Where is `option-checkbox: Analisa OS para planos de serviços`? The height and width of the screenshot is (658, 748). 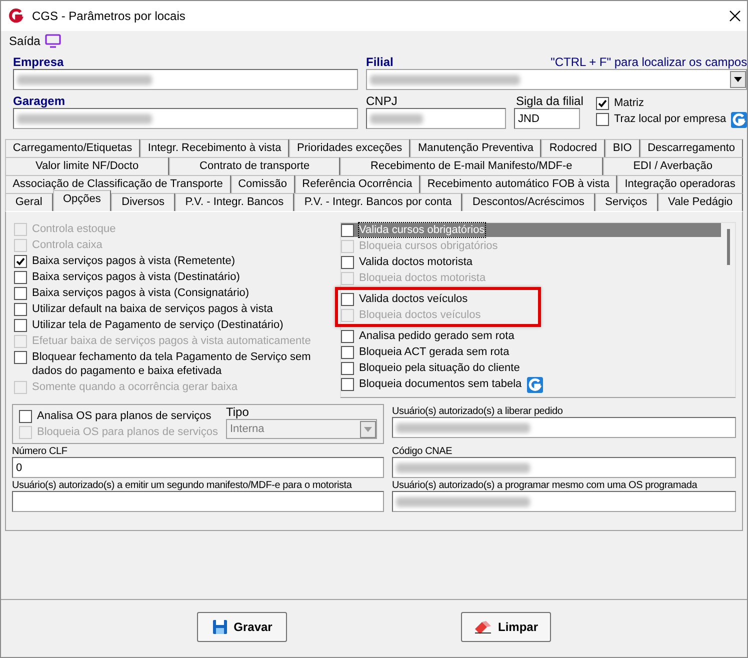 option-checkbox: Analisa OS para planos de serviços is located at coordinates (118, 416).